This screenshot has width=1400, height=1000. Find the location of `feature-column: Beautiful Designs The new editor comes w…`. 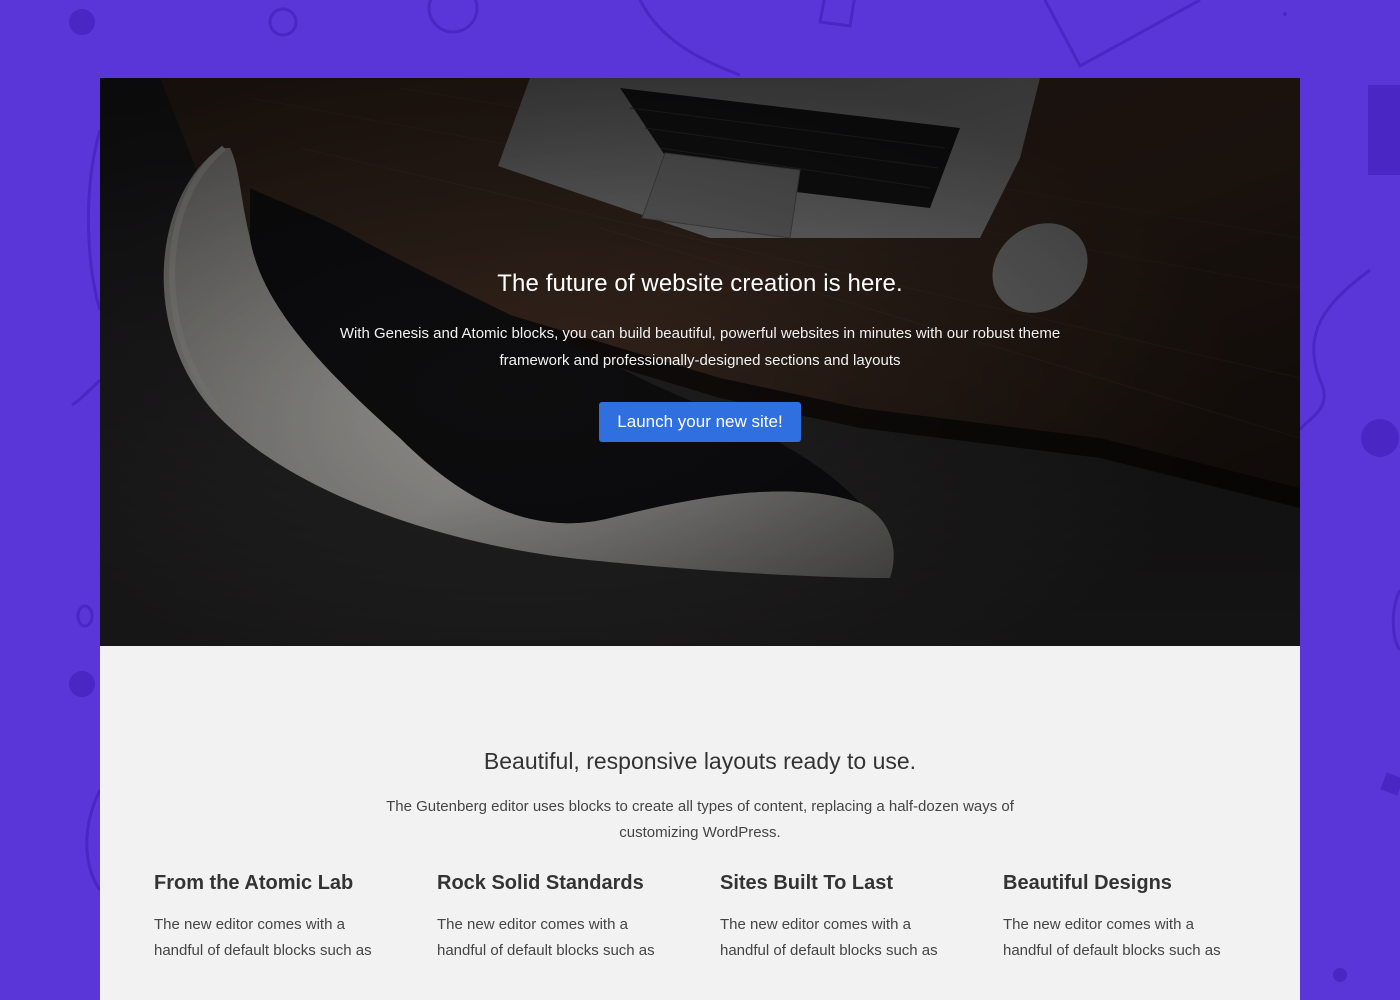

feature-column: Beautiful Designs The new editor comes w… is located at coordinates (1123, 916).